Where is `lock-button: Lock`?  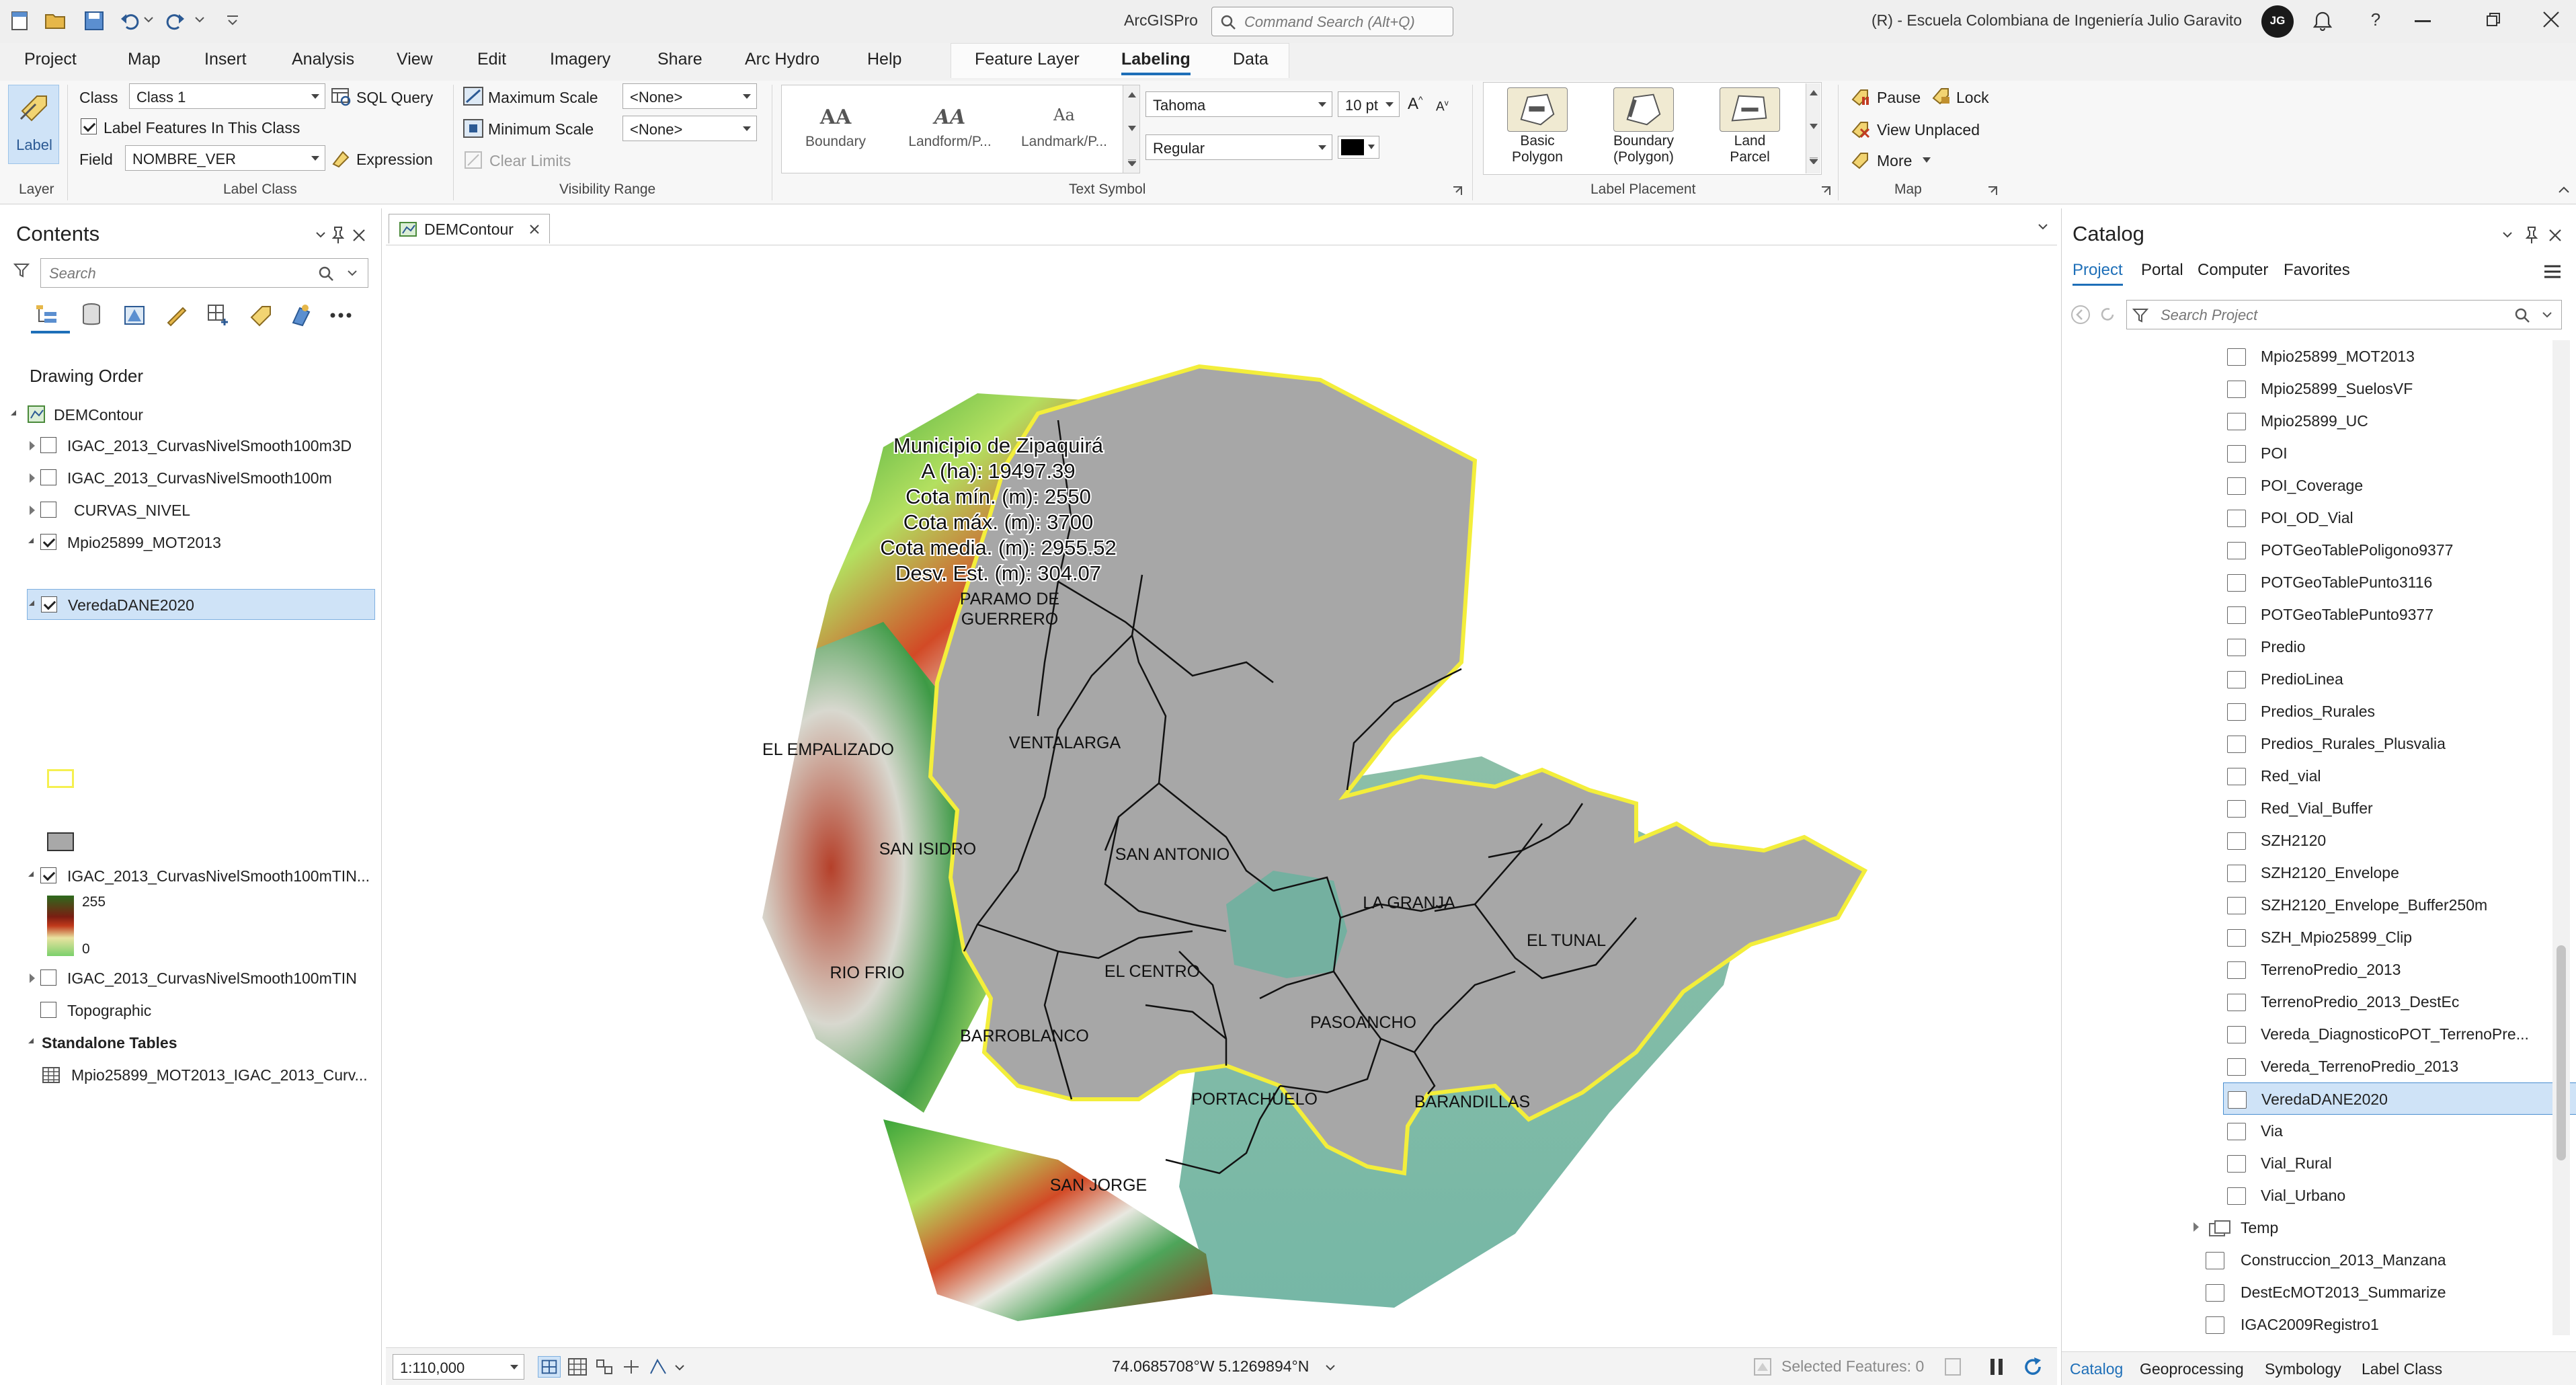 lock-button: Lock is located at coordinates (1972, 98).